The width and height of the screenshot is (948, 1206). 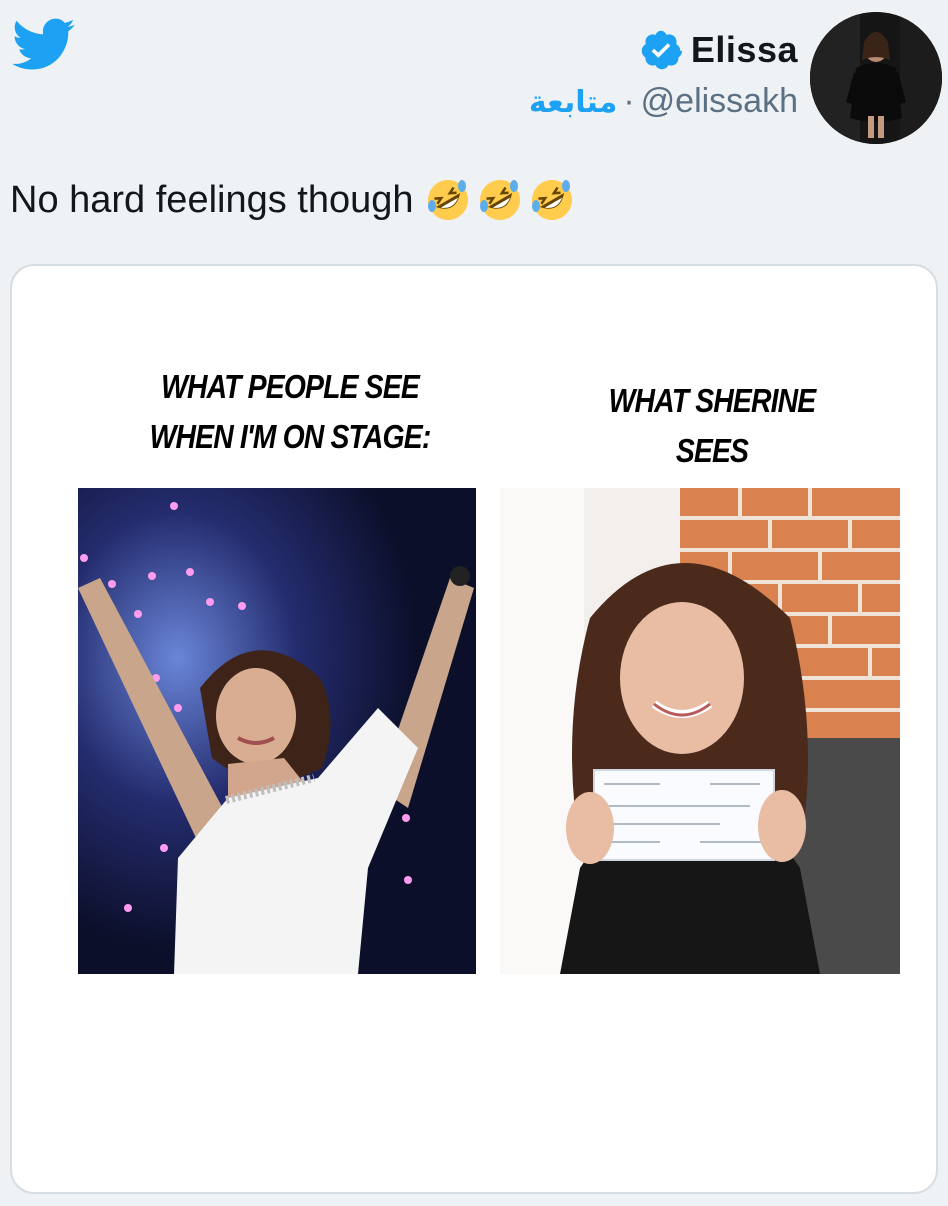 I want to click on emoji-group, so click(x=500, y=200).